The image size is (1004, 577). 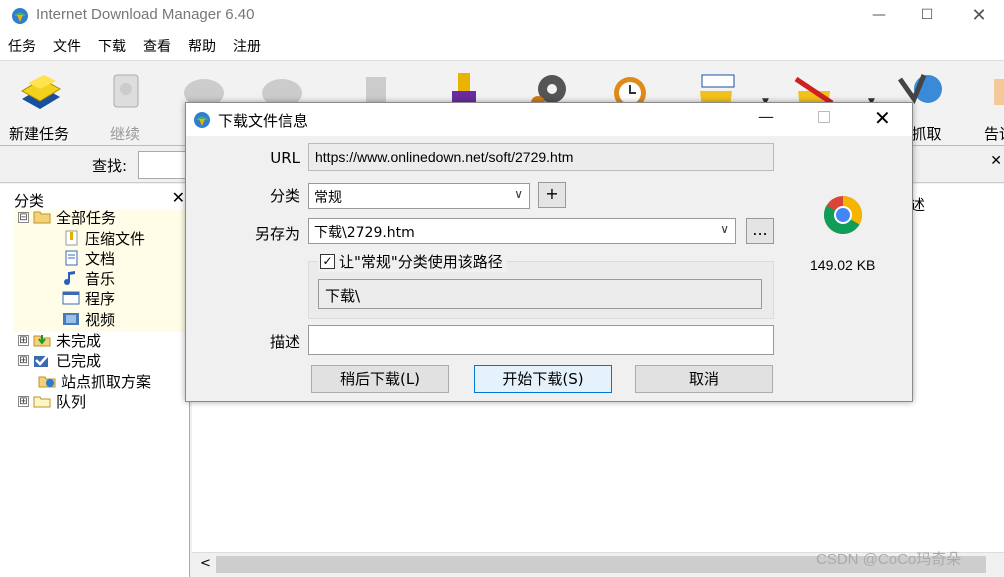 I want to click on menu-task: 任务, so click(x=22, y=46).